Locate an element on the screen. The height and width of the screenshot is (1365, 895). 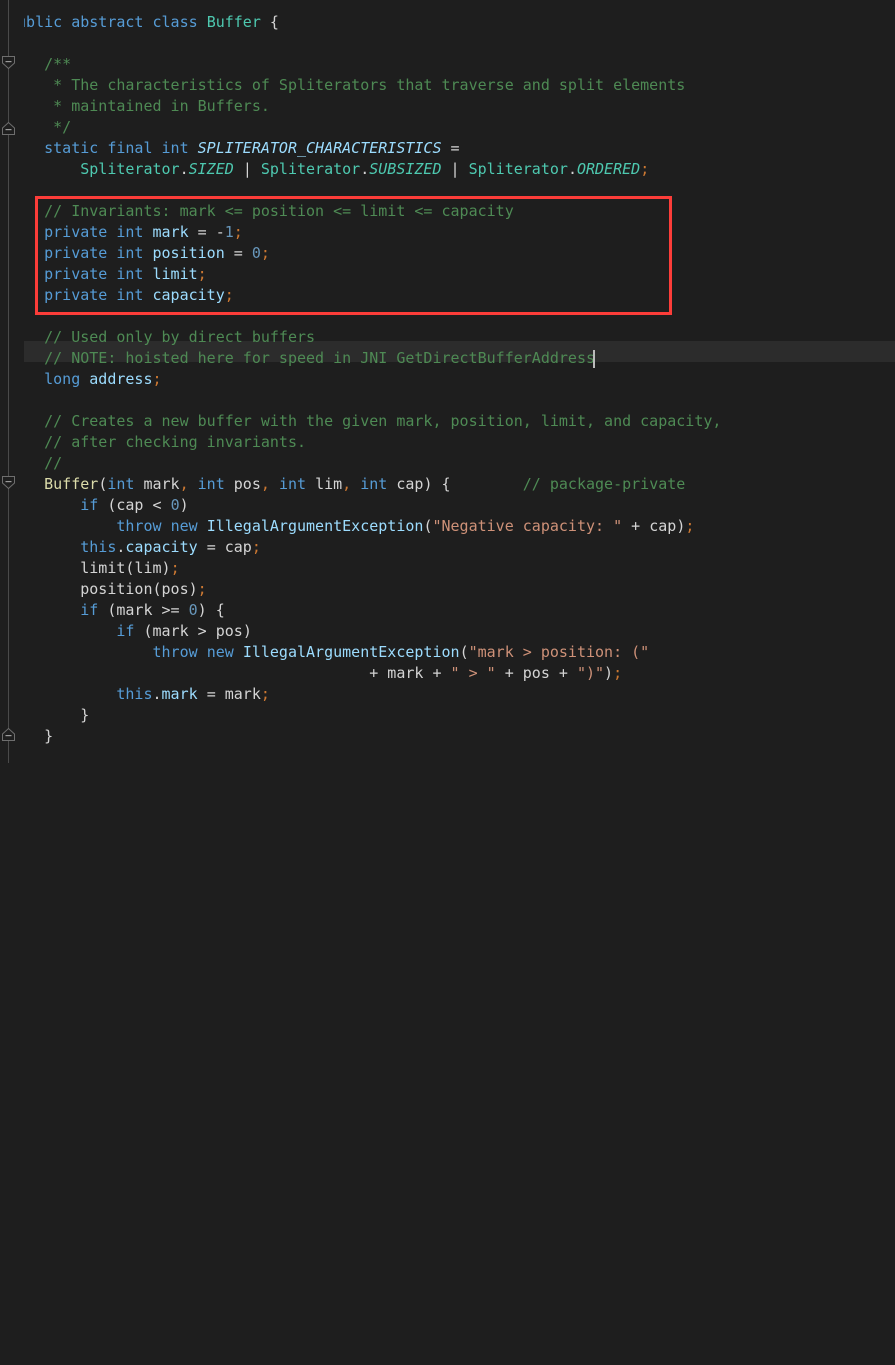
code-line: if (cap < 0) is located at coordinates (94, 505).